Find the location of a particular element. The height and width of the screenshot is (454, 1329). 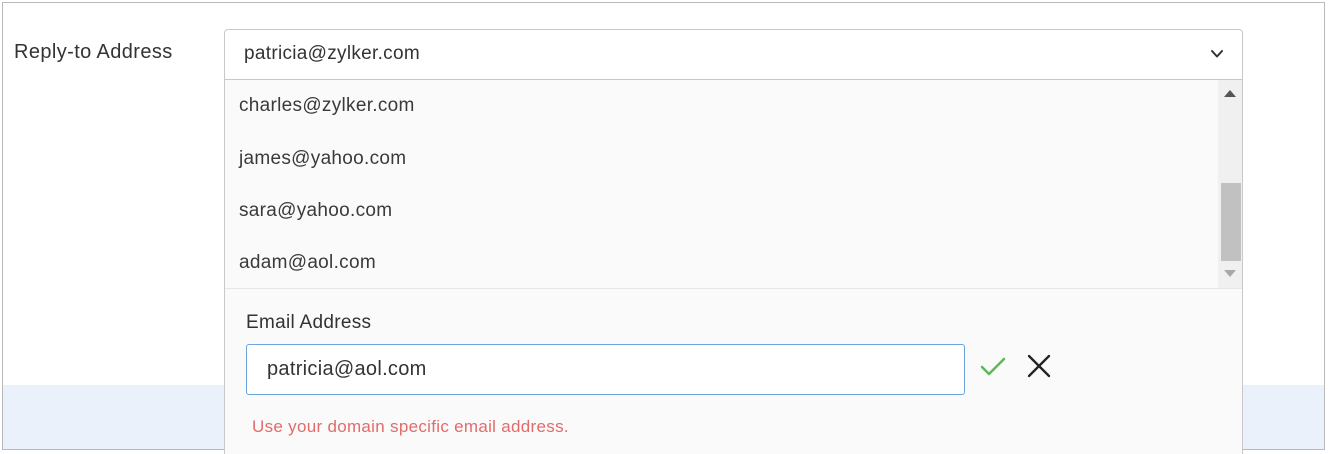

email-address-label: Email Address is located at coordinates (309, 322).